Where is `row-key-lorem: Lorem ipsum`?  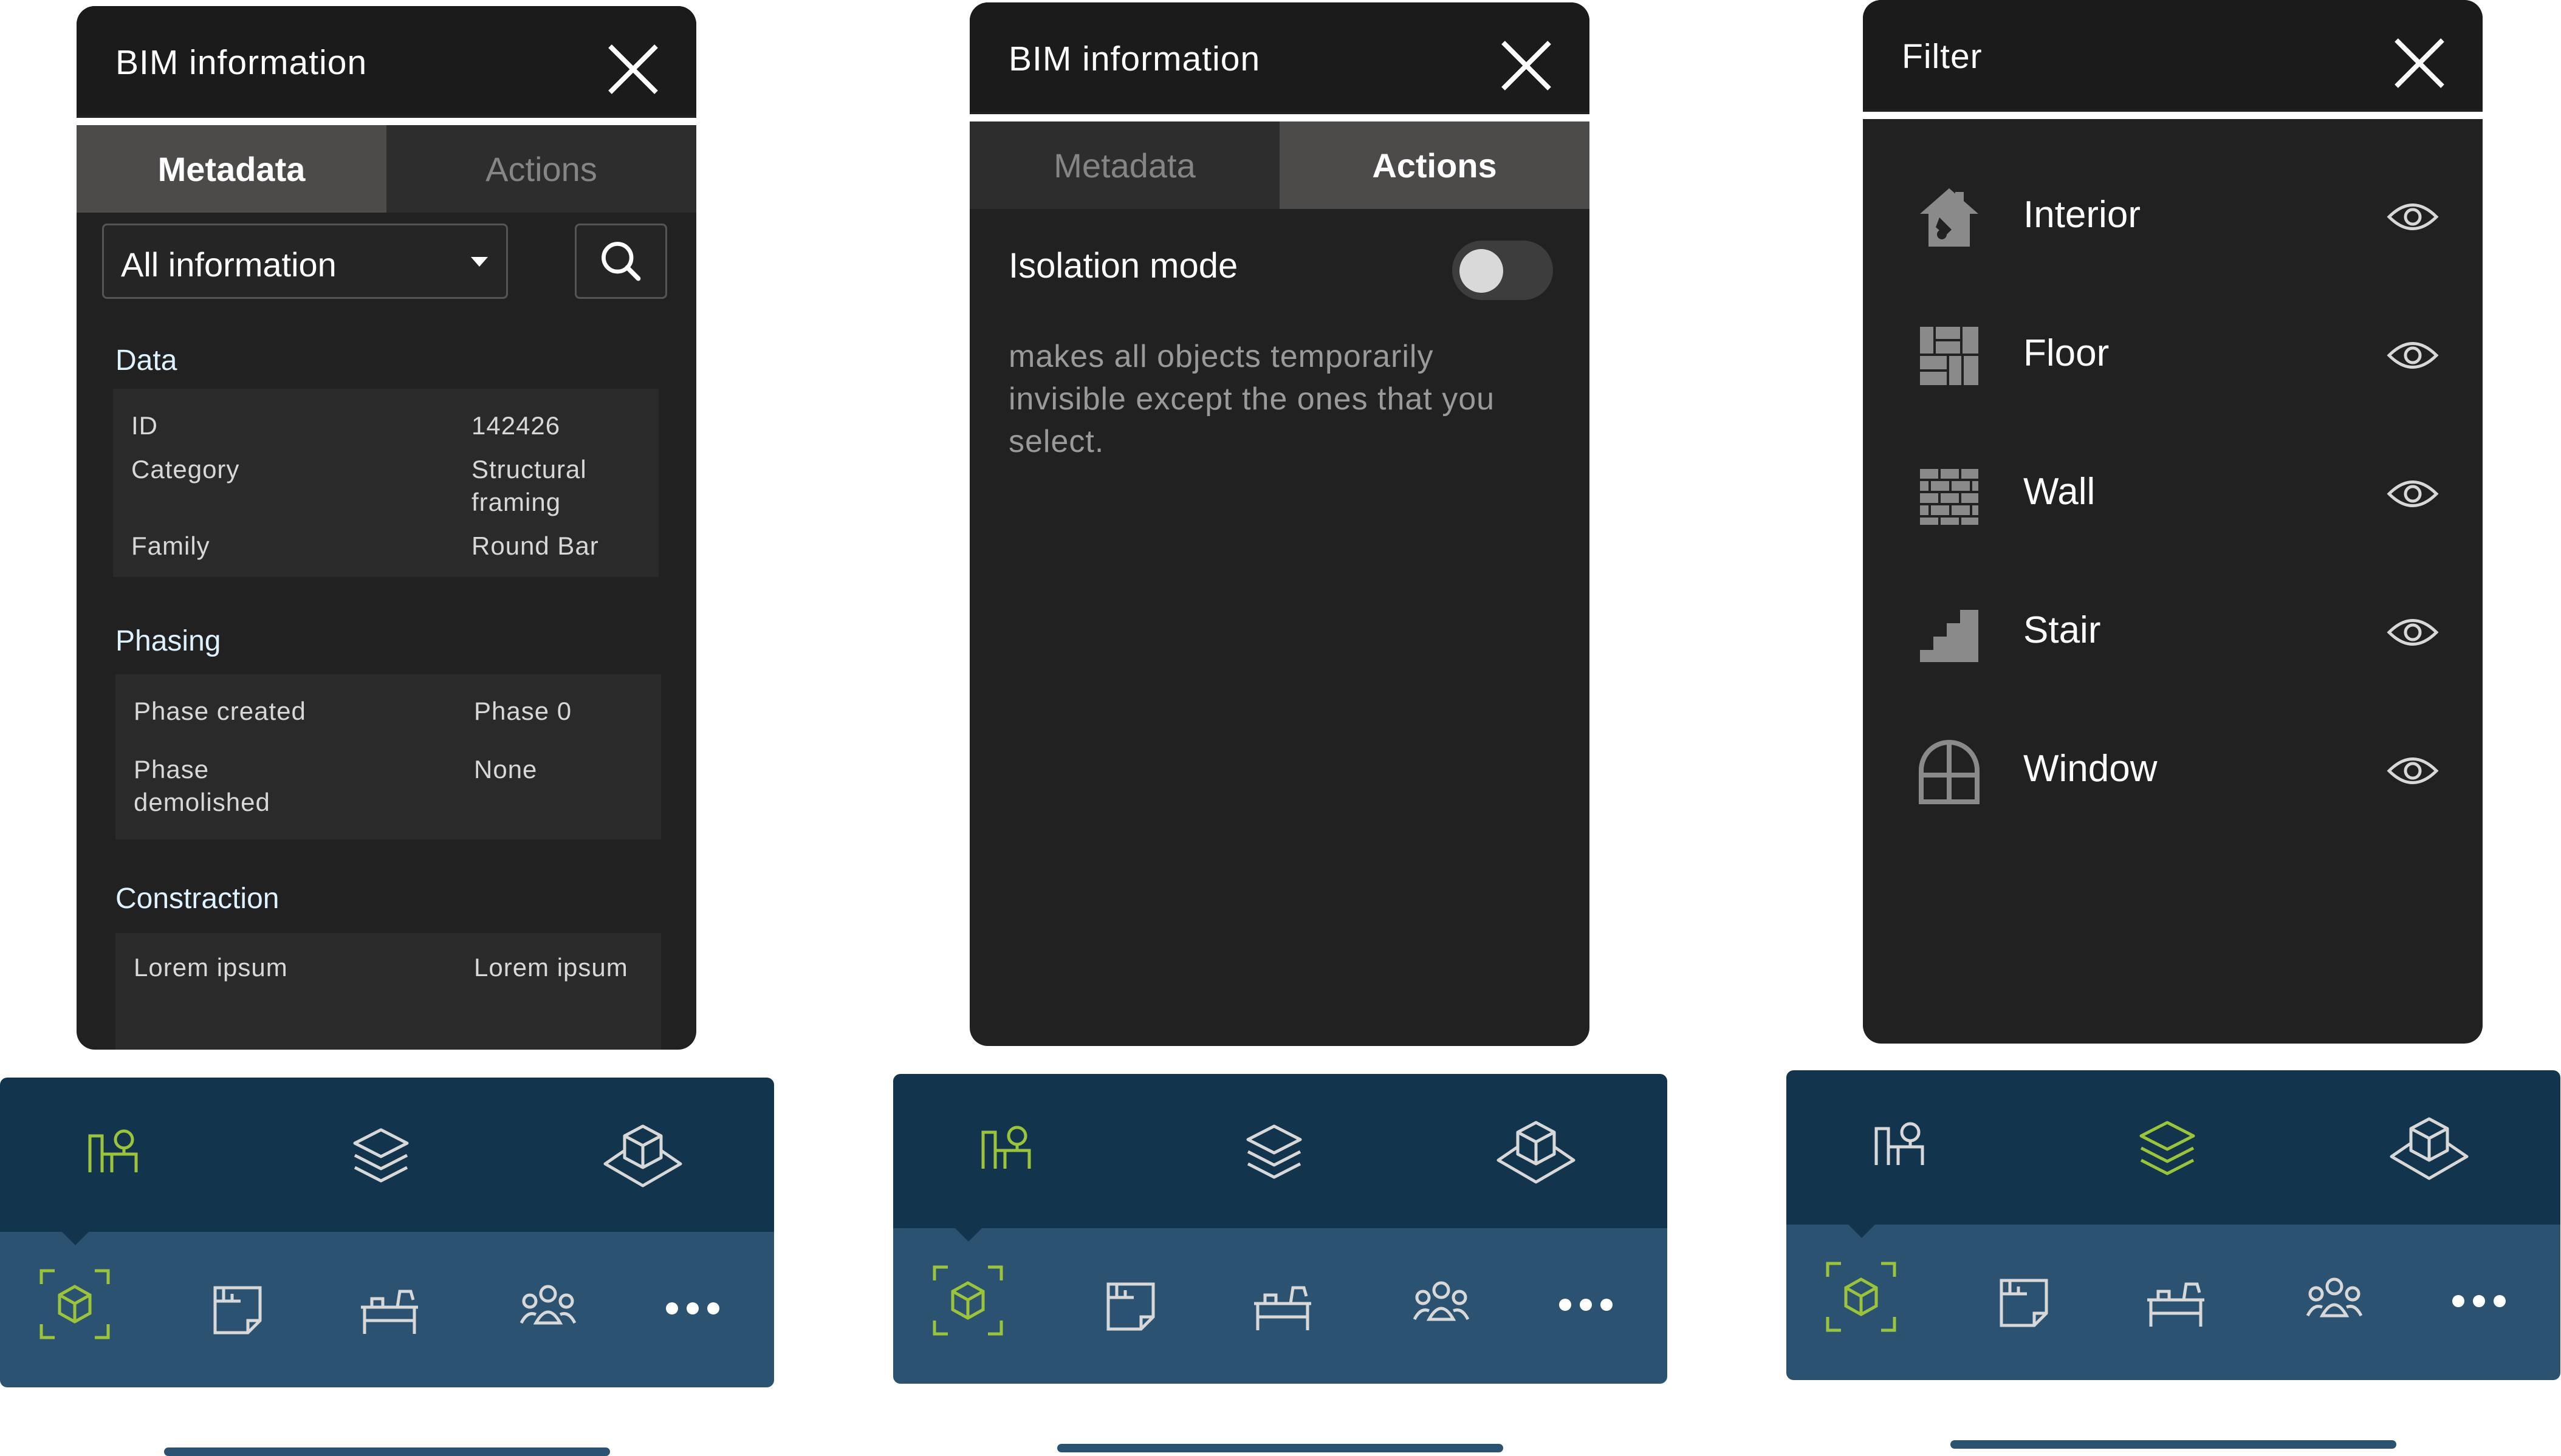
row-key-lorem: Lorem ipsum is located at coordinates (211, 967).